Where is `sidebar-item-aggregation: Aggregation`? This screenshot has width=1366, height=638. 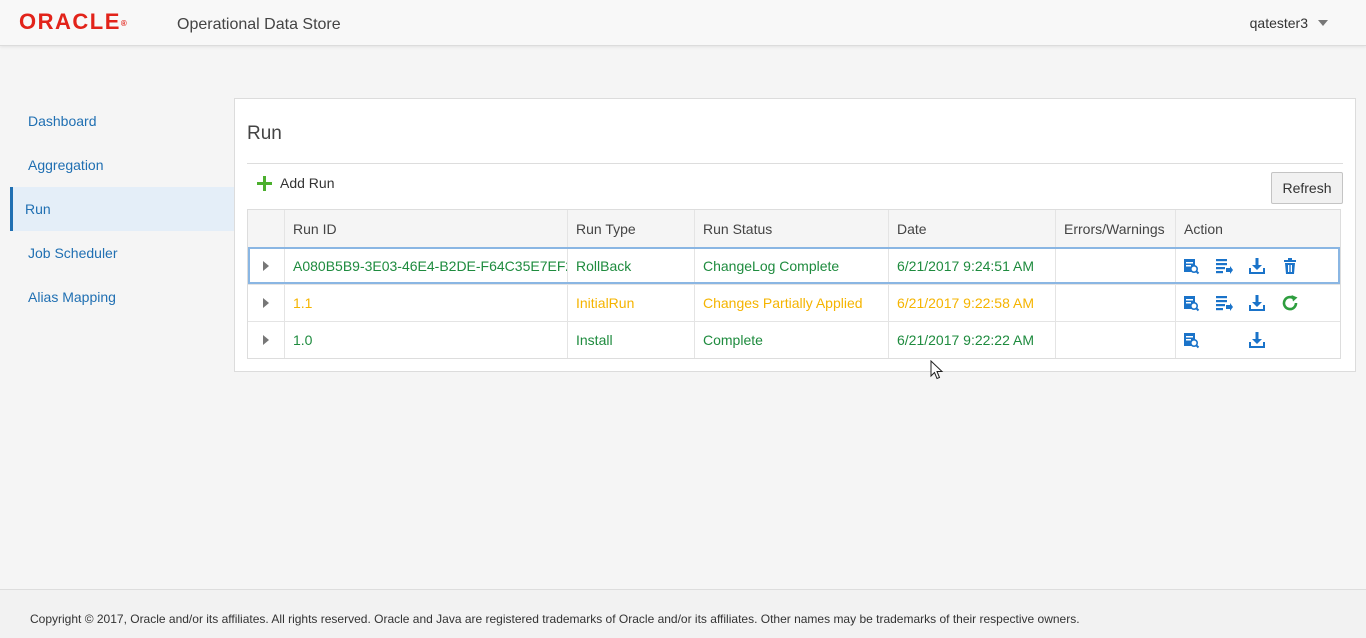
sidebar-item-aggregation: Aggregation is located at coordinates (122, 165).